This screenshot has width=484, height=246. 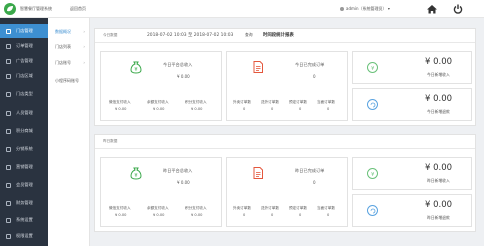 I want to click on yesterday-panel-title: 昨日数据, so click(x=110, y=141).